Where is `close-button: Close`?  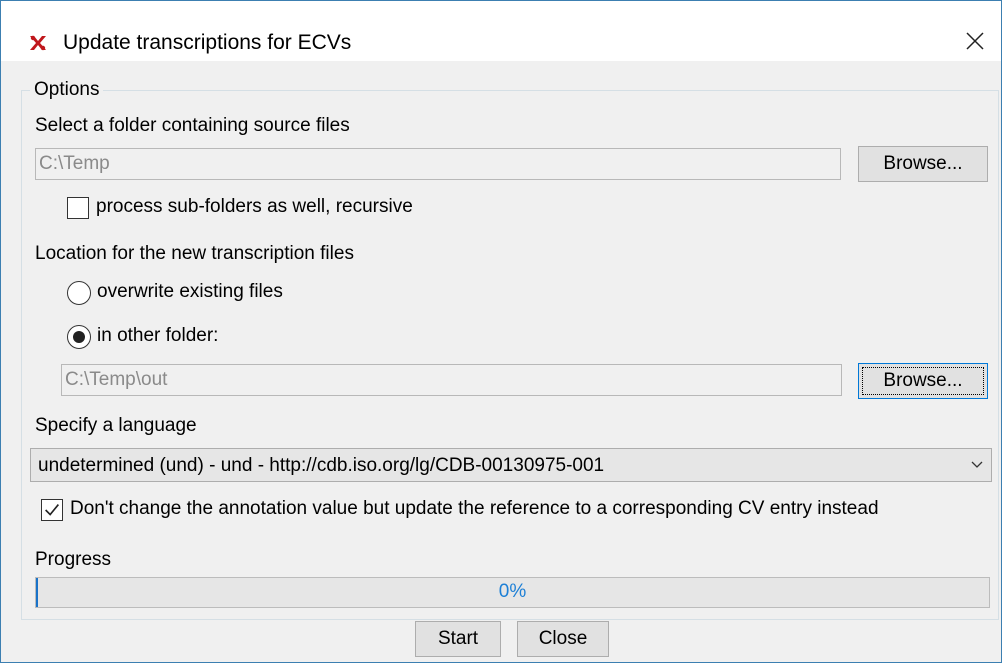
close-button: Close is located at coordinates (563, 639).